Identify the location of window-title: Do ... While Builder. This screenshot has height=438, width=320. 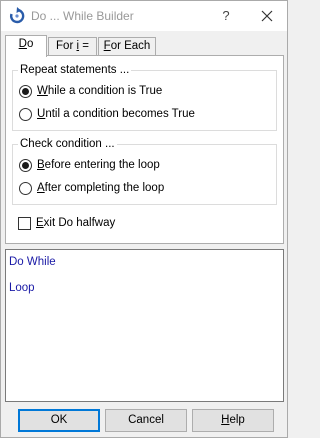
(82, 16).